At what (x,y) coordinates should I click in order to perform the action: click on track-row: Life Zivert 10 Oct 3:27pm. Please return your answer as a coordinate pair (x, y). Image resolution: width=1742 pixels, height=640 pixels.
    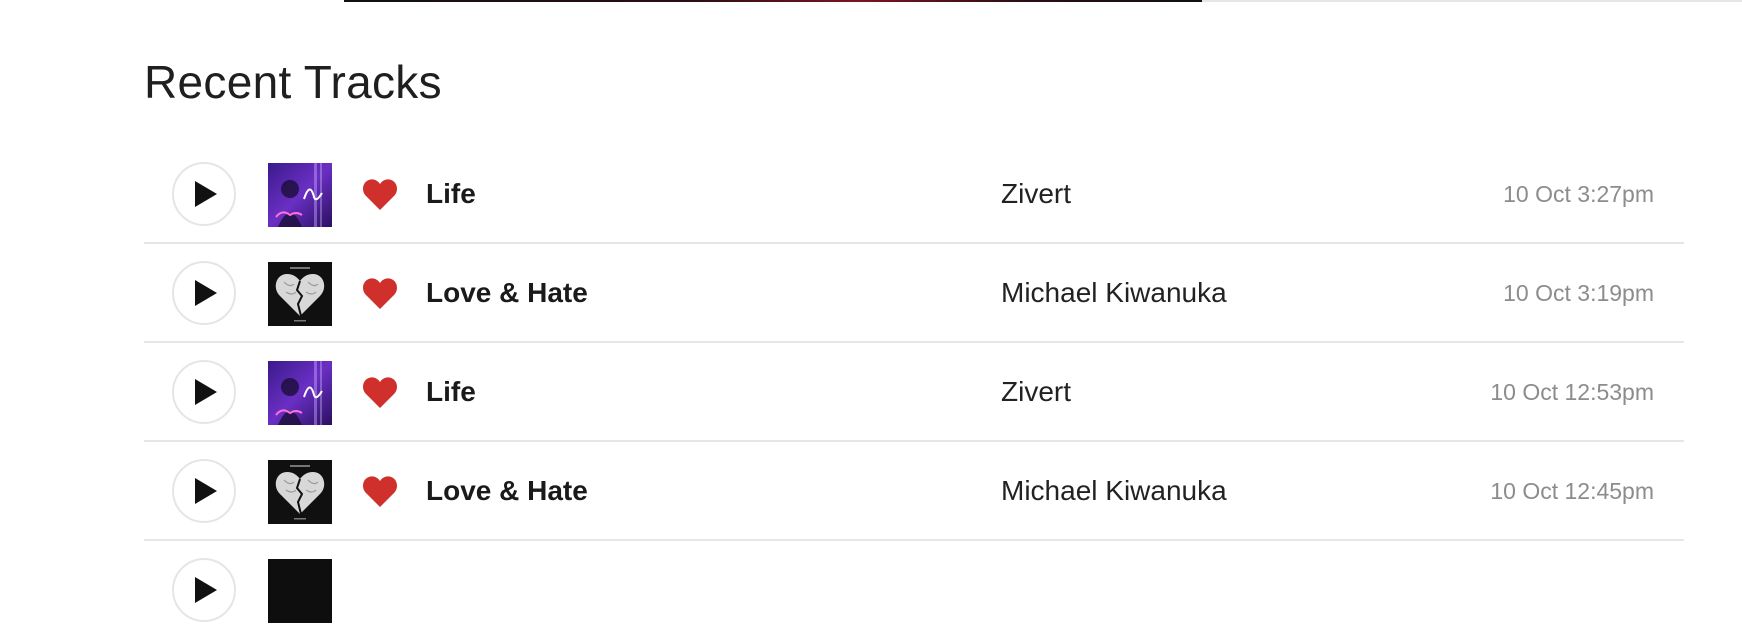
    Looking at the image, I should click on (914, 194).